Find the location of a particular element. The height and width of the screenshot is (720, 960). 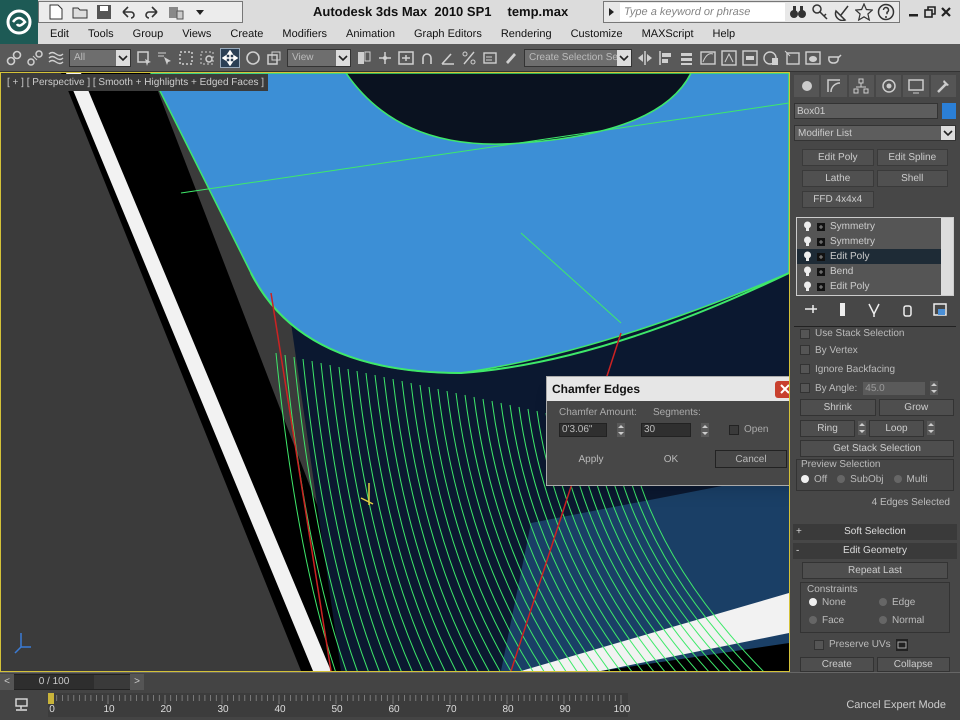

modifier-button: Shell is located at coordinates (912, 178).